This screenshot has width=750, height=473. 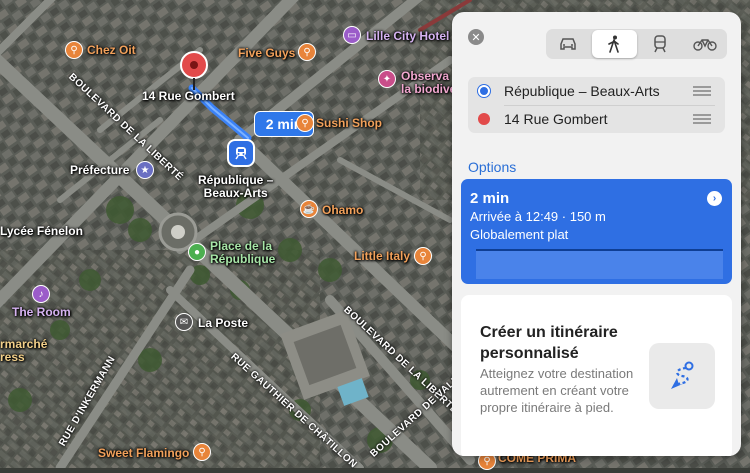 I want to click on car-icon, so click(x=568, y=44).